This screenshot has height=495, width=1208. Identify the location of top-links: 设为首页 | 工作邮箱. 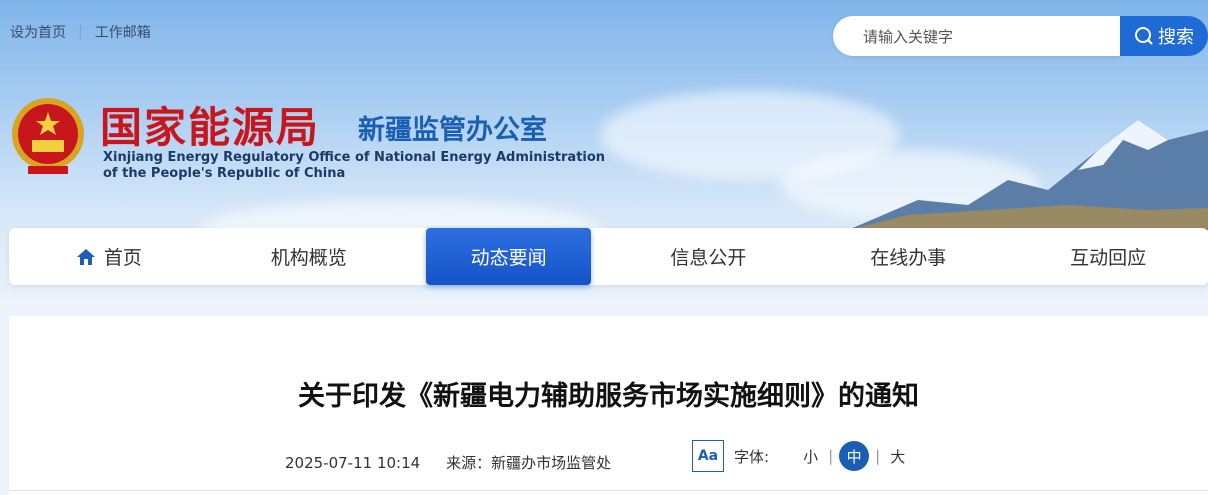
(80, 32).